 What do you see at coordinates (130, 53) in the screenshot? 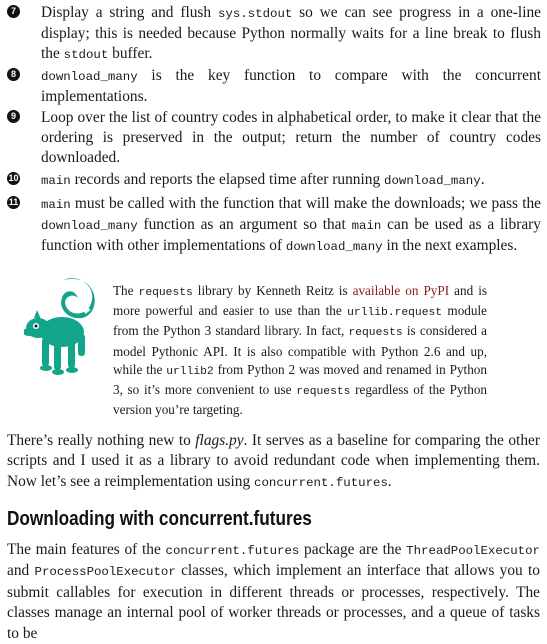
I see `text-run: buffer.` at bounding box center [130, 53].